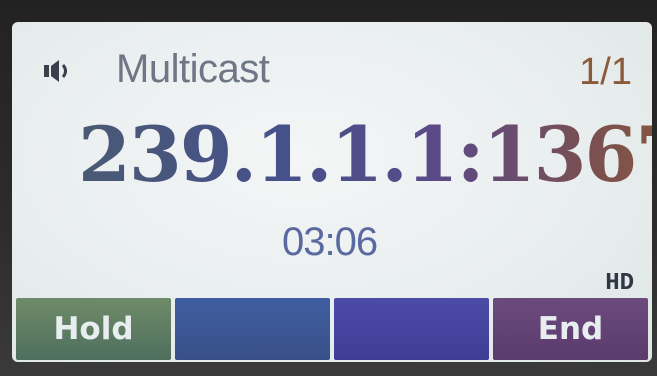  Describe the element at coordinates (605, 72) in the screenshot. I see `call-index: 1/1` at that location.